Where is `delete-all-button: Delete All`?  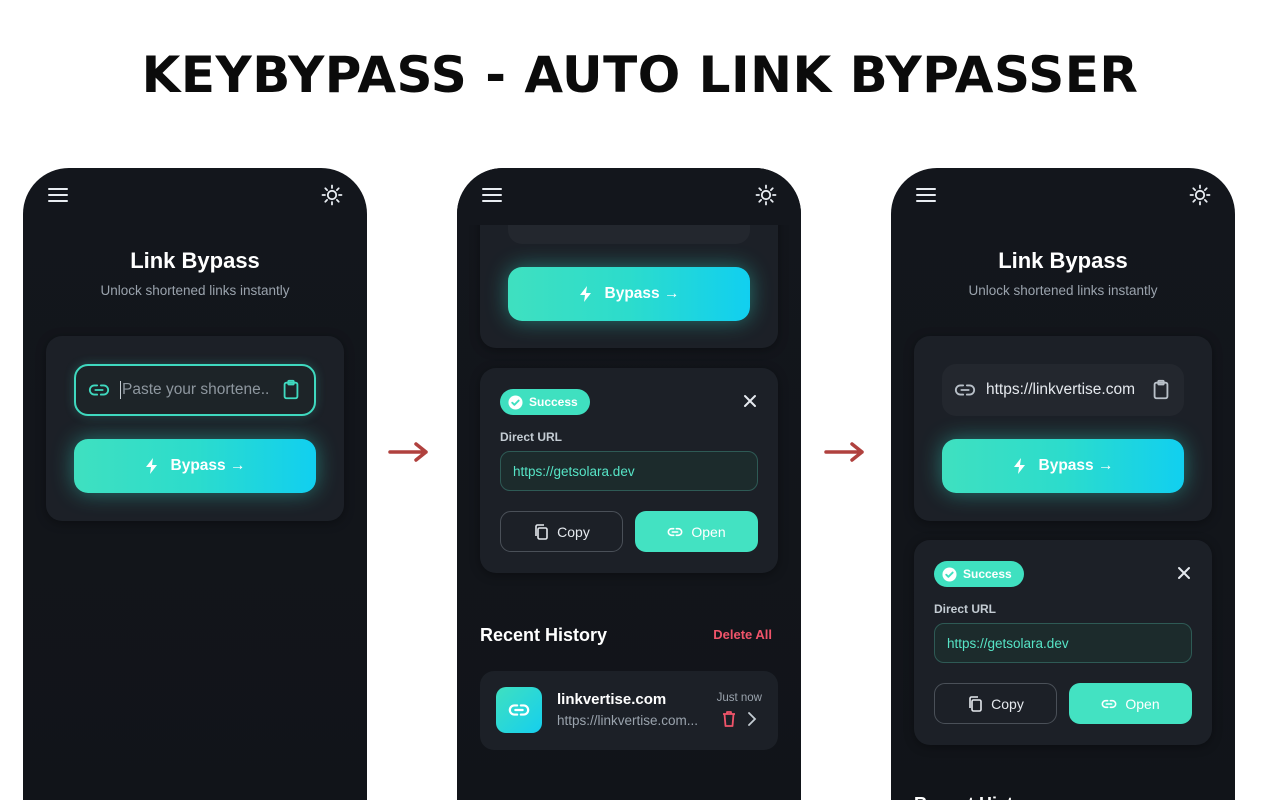
delete-all-button: Delete All is located at coordinates (742, 634).